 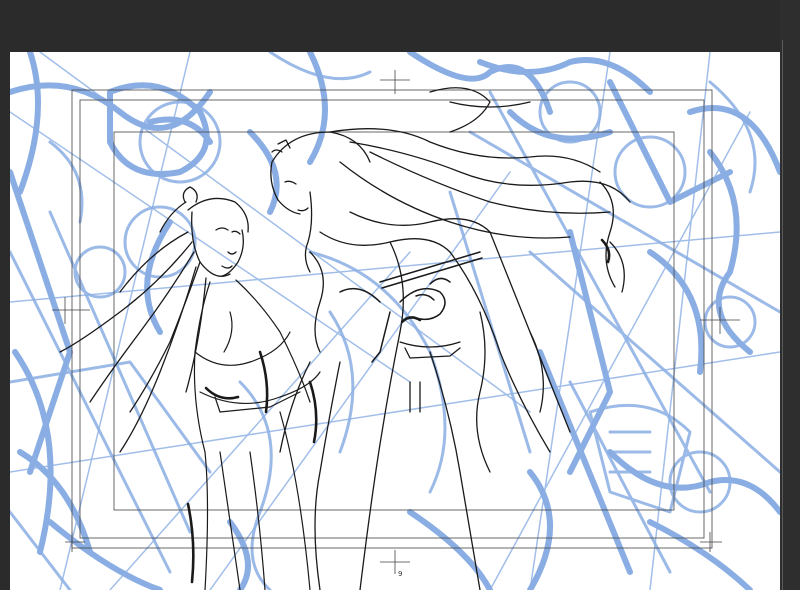 What do you see at coordinates (400, 26) in the screenshot?
I see `top-toolbar-area` at bounding box center [400, 26].